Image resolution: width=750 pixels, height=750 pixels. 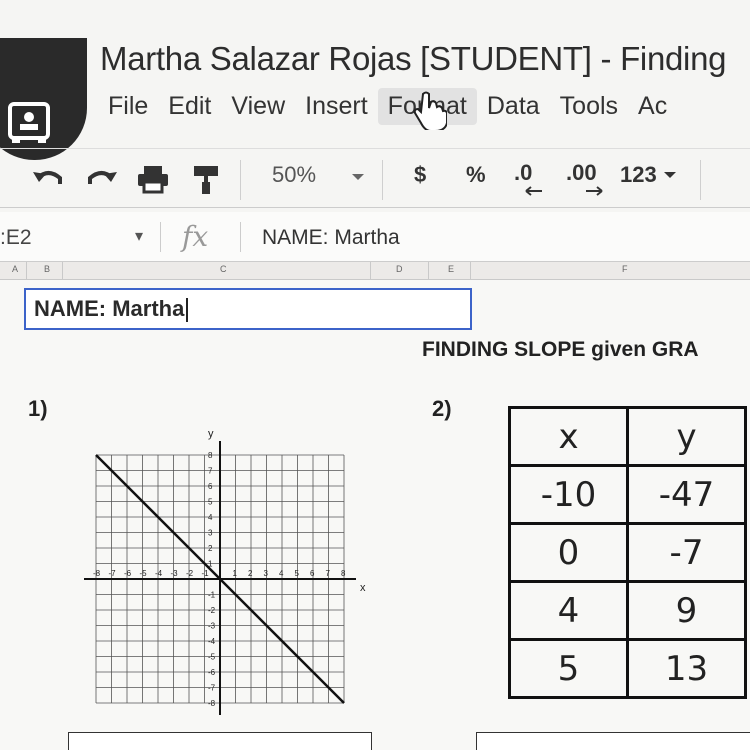 What do you see at coordinates (139, 236) in the screenshot?
I see `chevron-down-icon: ▾` at bounding box center [139, 236].